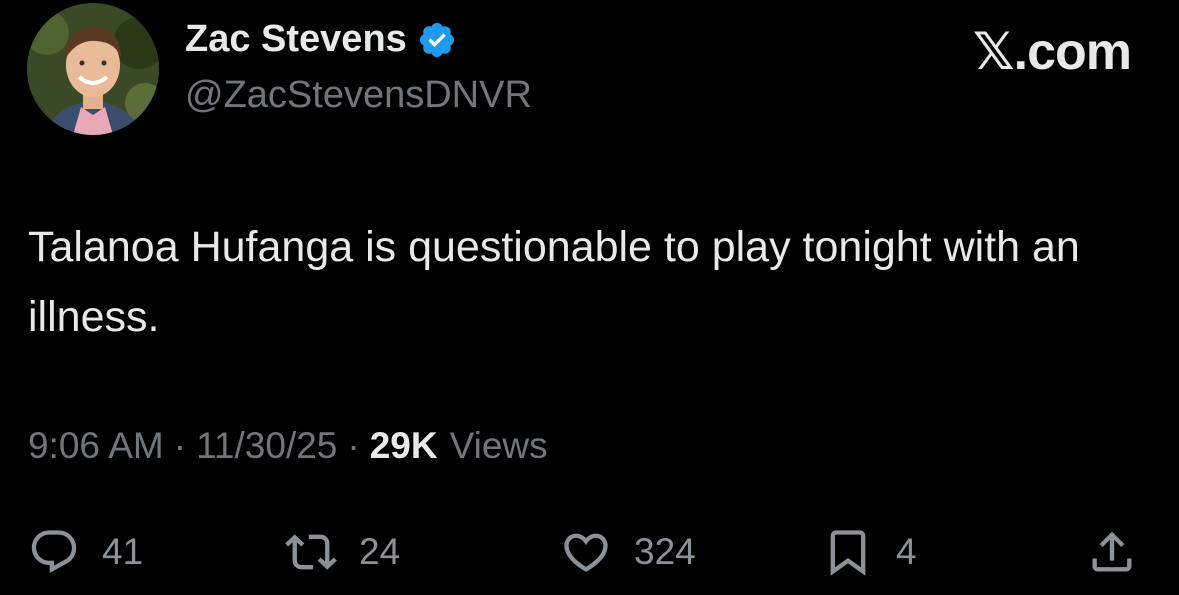 The height and width of the screenshot is (595, 1179). I want to click on bookmark-icon, so click(848, 553).